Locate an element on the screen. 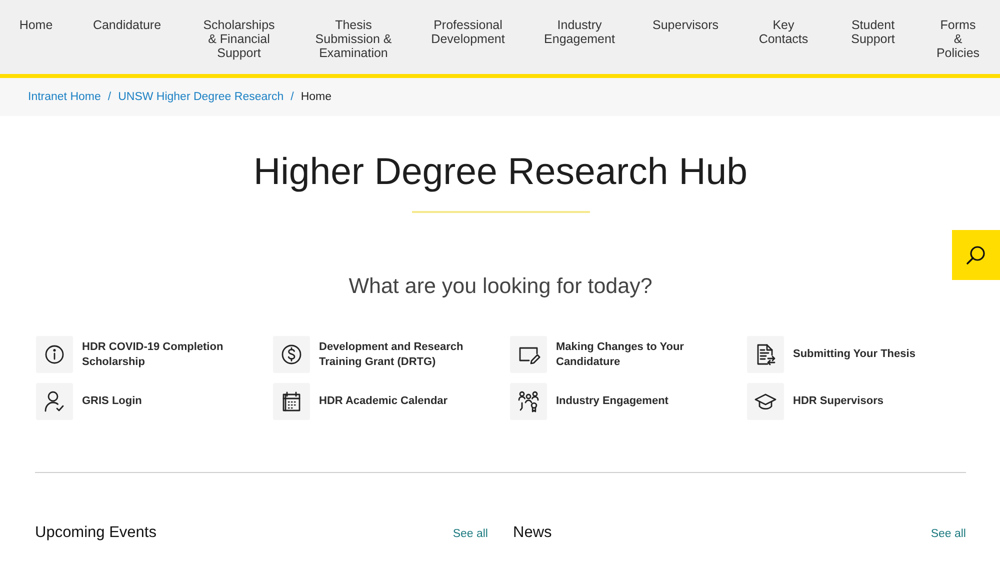 Image resolution: width=1000 pixels, height=562 pixels. people-award-icon is located at coordinates (528, 401).